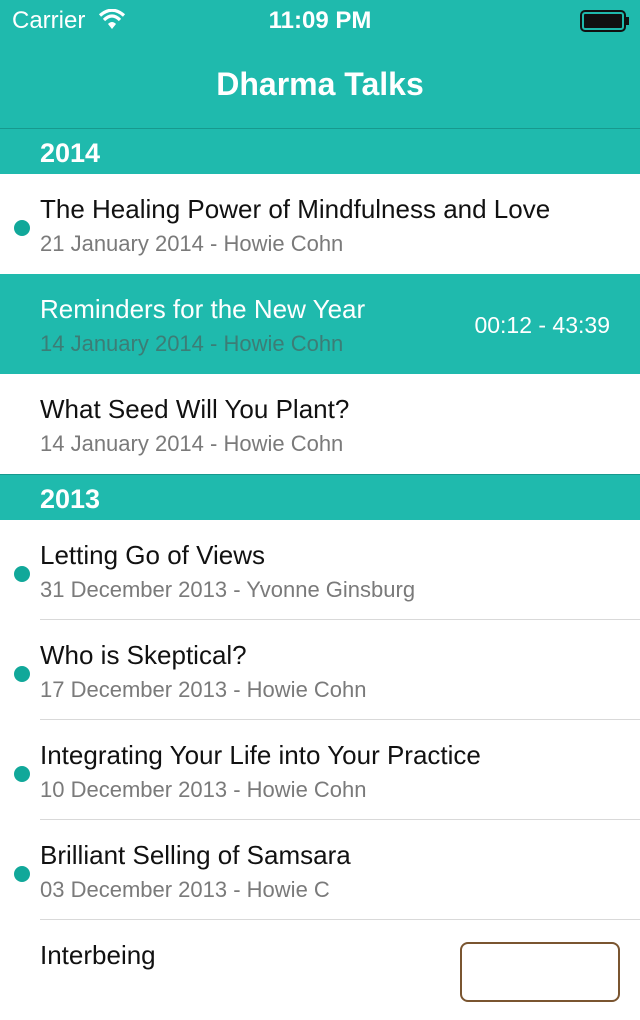 This screenshot has height=1020, width=640. Describe the element at coordinates (320, 64) in the screenshot. I see `navigation-bar: Carrier 11:09 PM Dharma Talks` at that location.